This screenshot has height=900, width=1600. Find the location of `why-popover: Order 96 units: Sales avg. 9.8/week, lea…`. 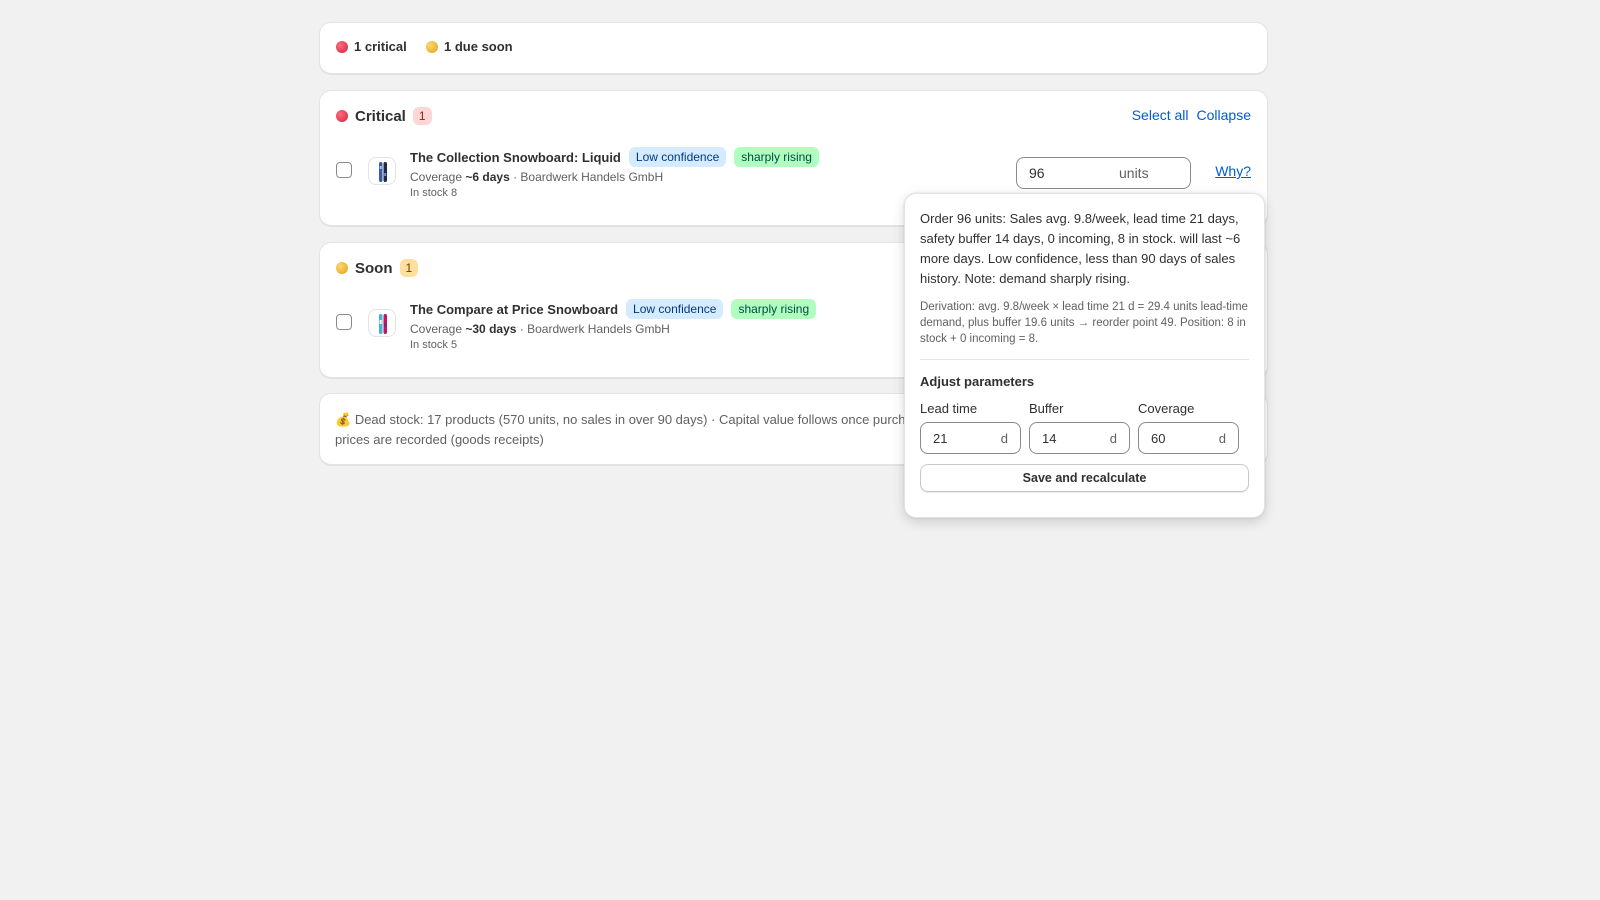

why-popover: Order 96 units: Sales avg. 9.8/week, lea… is located at coordinates (1084, 355).